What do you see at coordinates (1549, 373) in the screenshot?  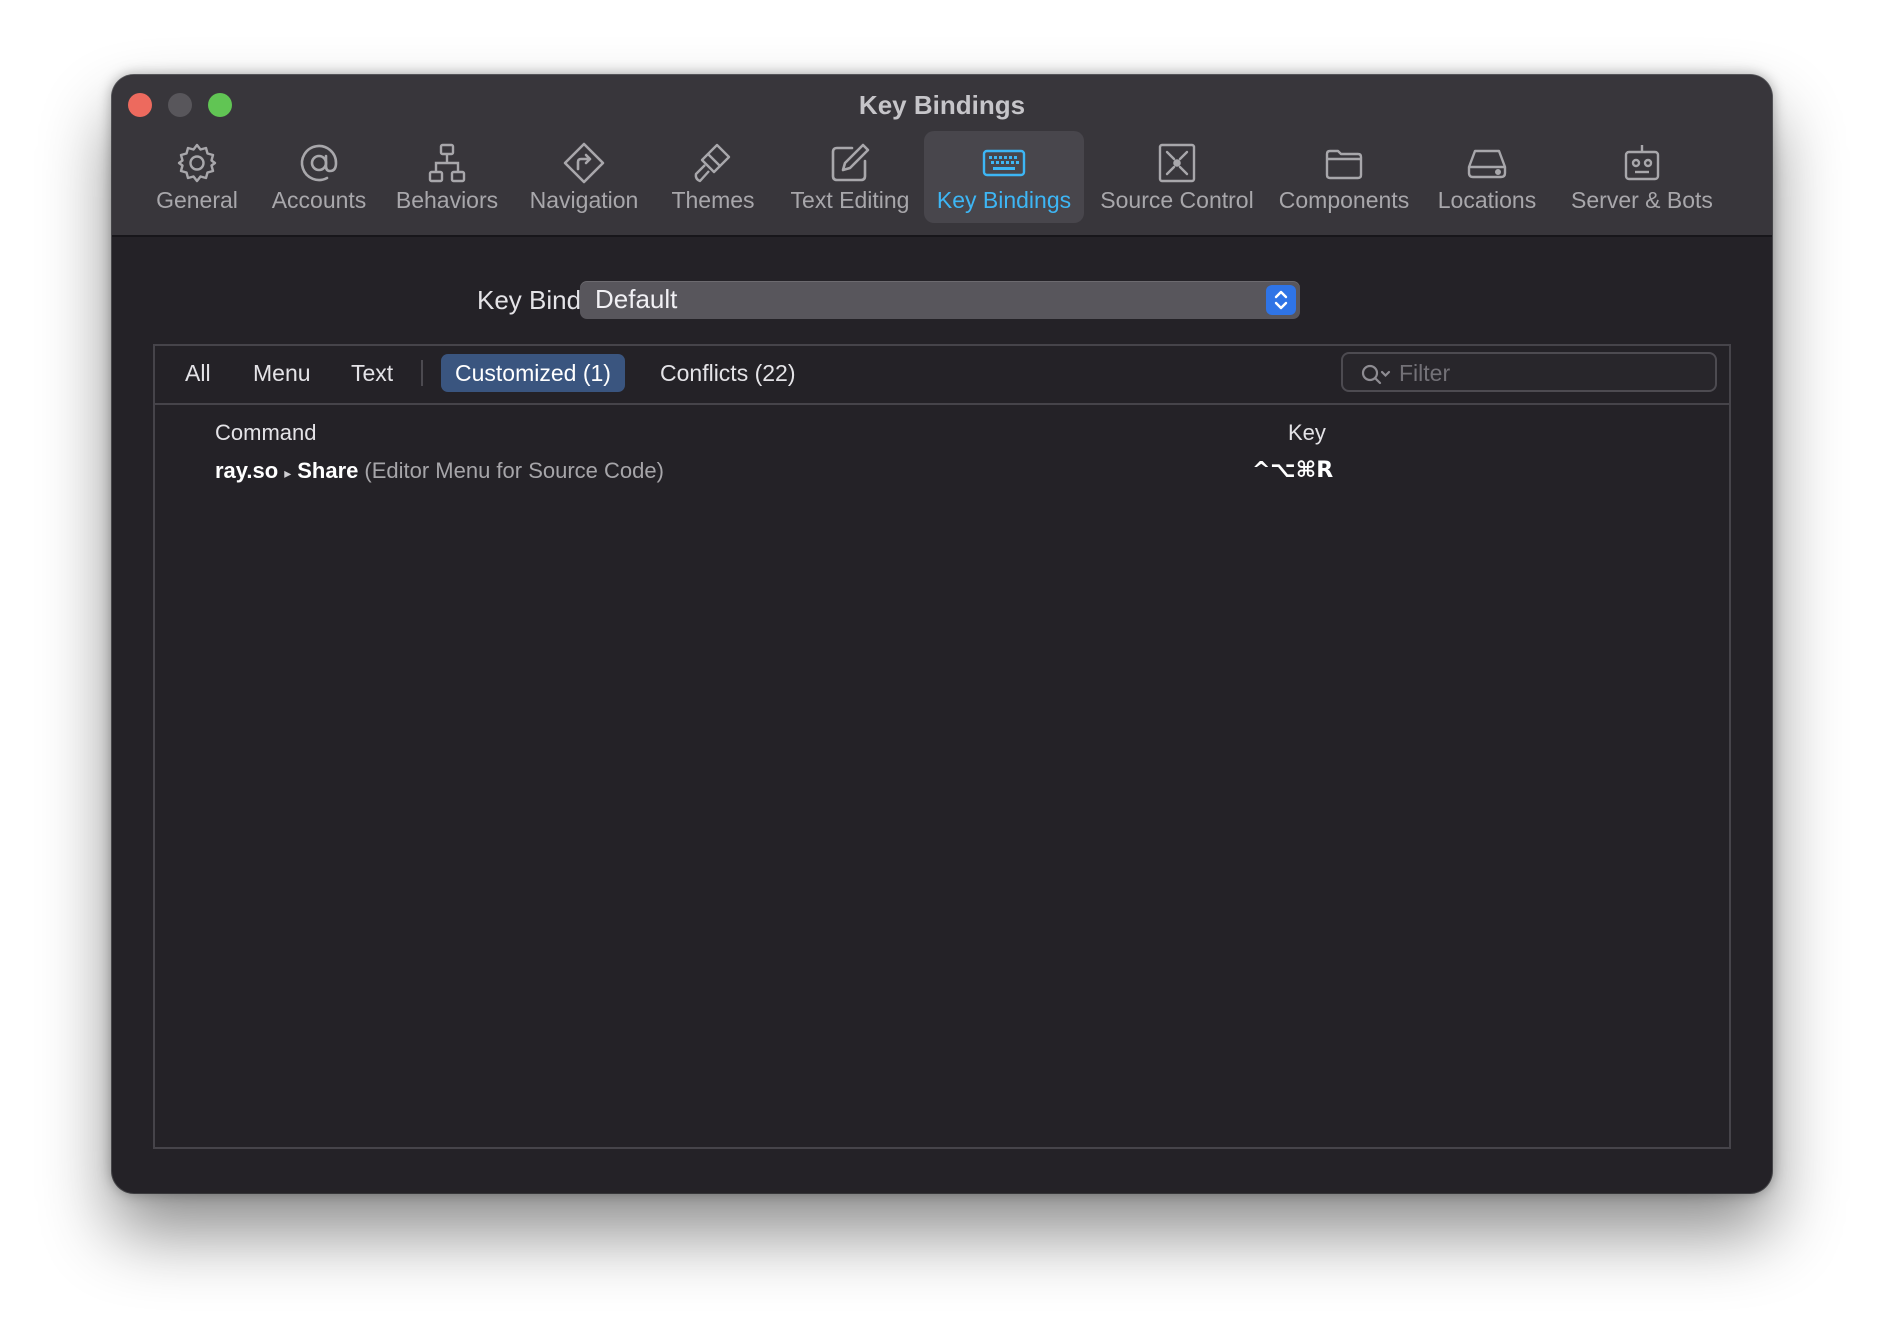 I see `filter-input` at bounding box center [1549, 373].